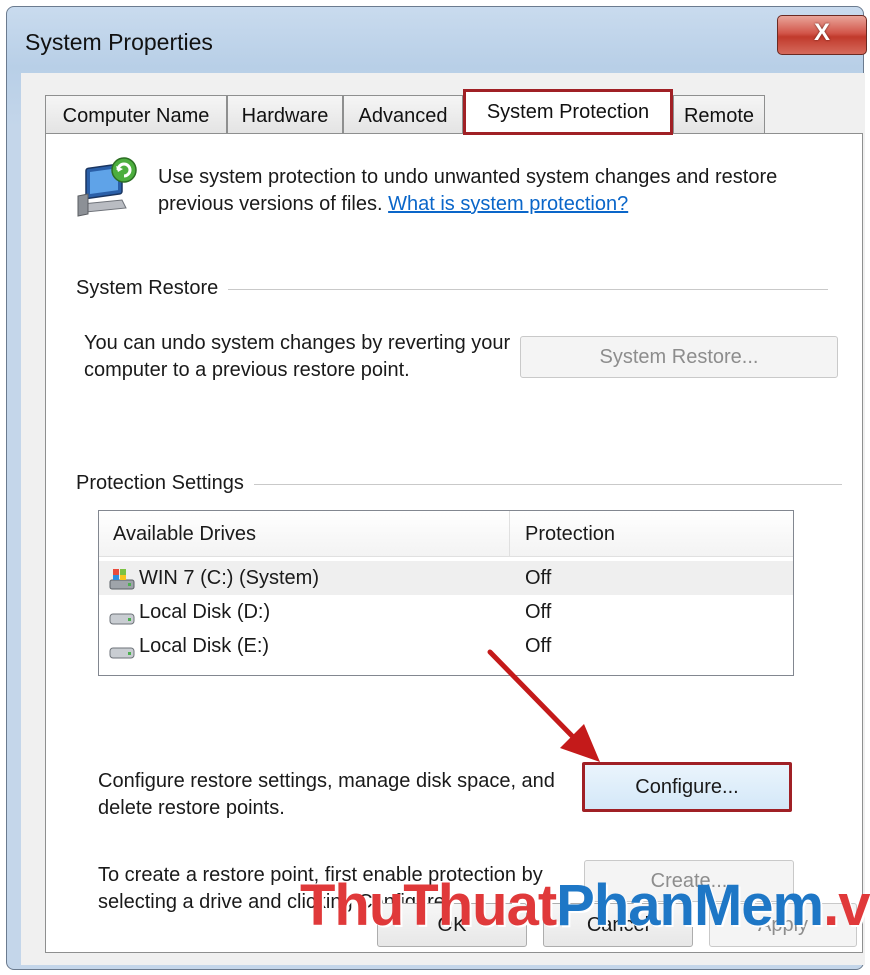  Describe the element at coordinates (205, 612) in the screenshot. I see `drive-name: Local Disk (D:)` at that location.